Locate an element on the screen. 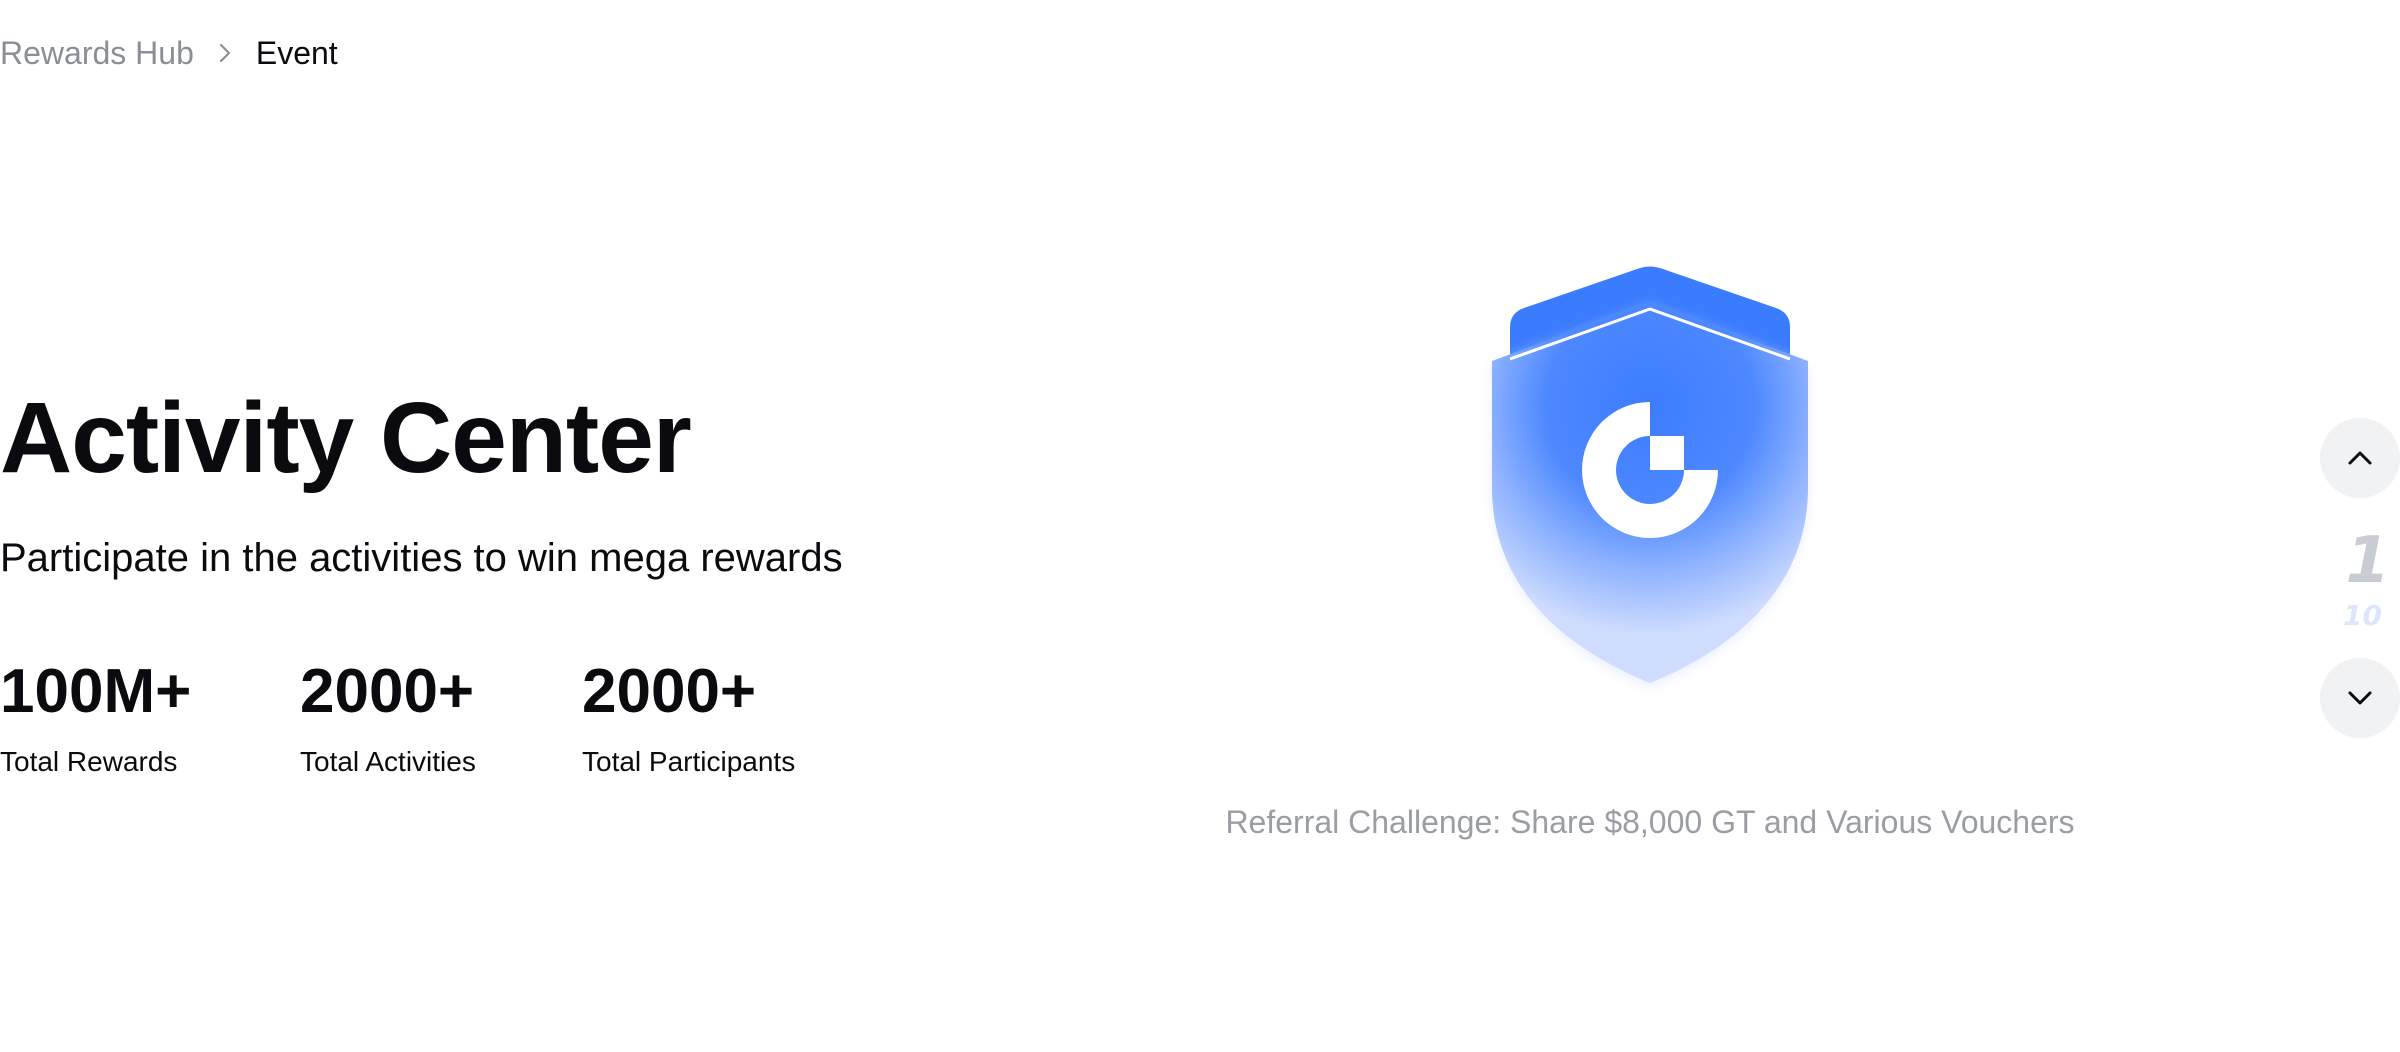  stat-total-rewards: 100M+ Total Rewards is located at coordinates (150, 717).